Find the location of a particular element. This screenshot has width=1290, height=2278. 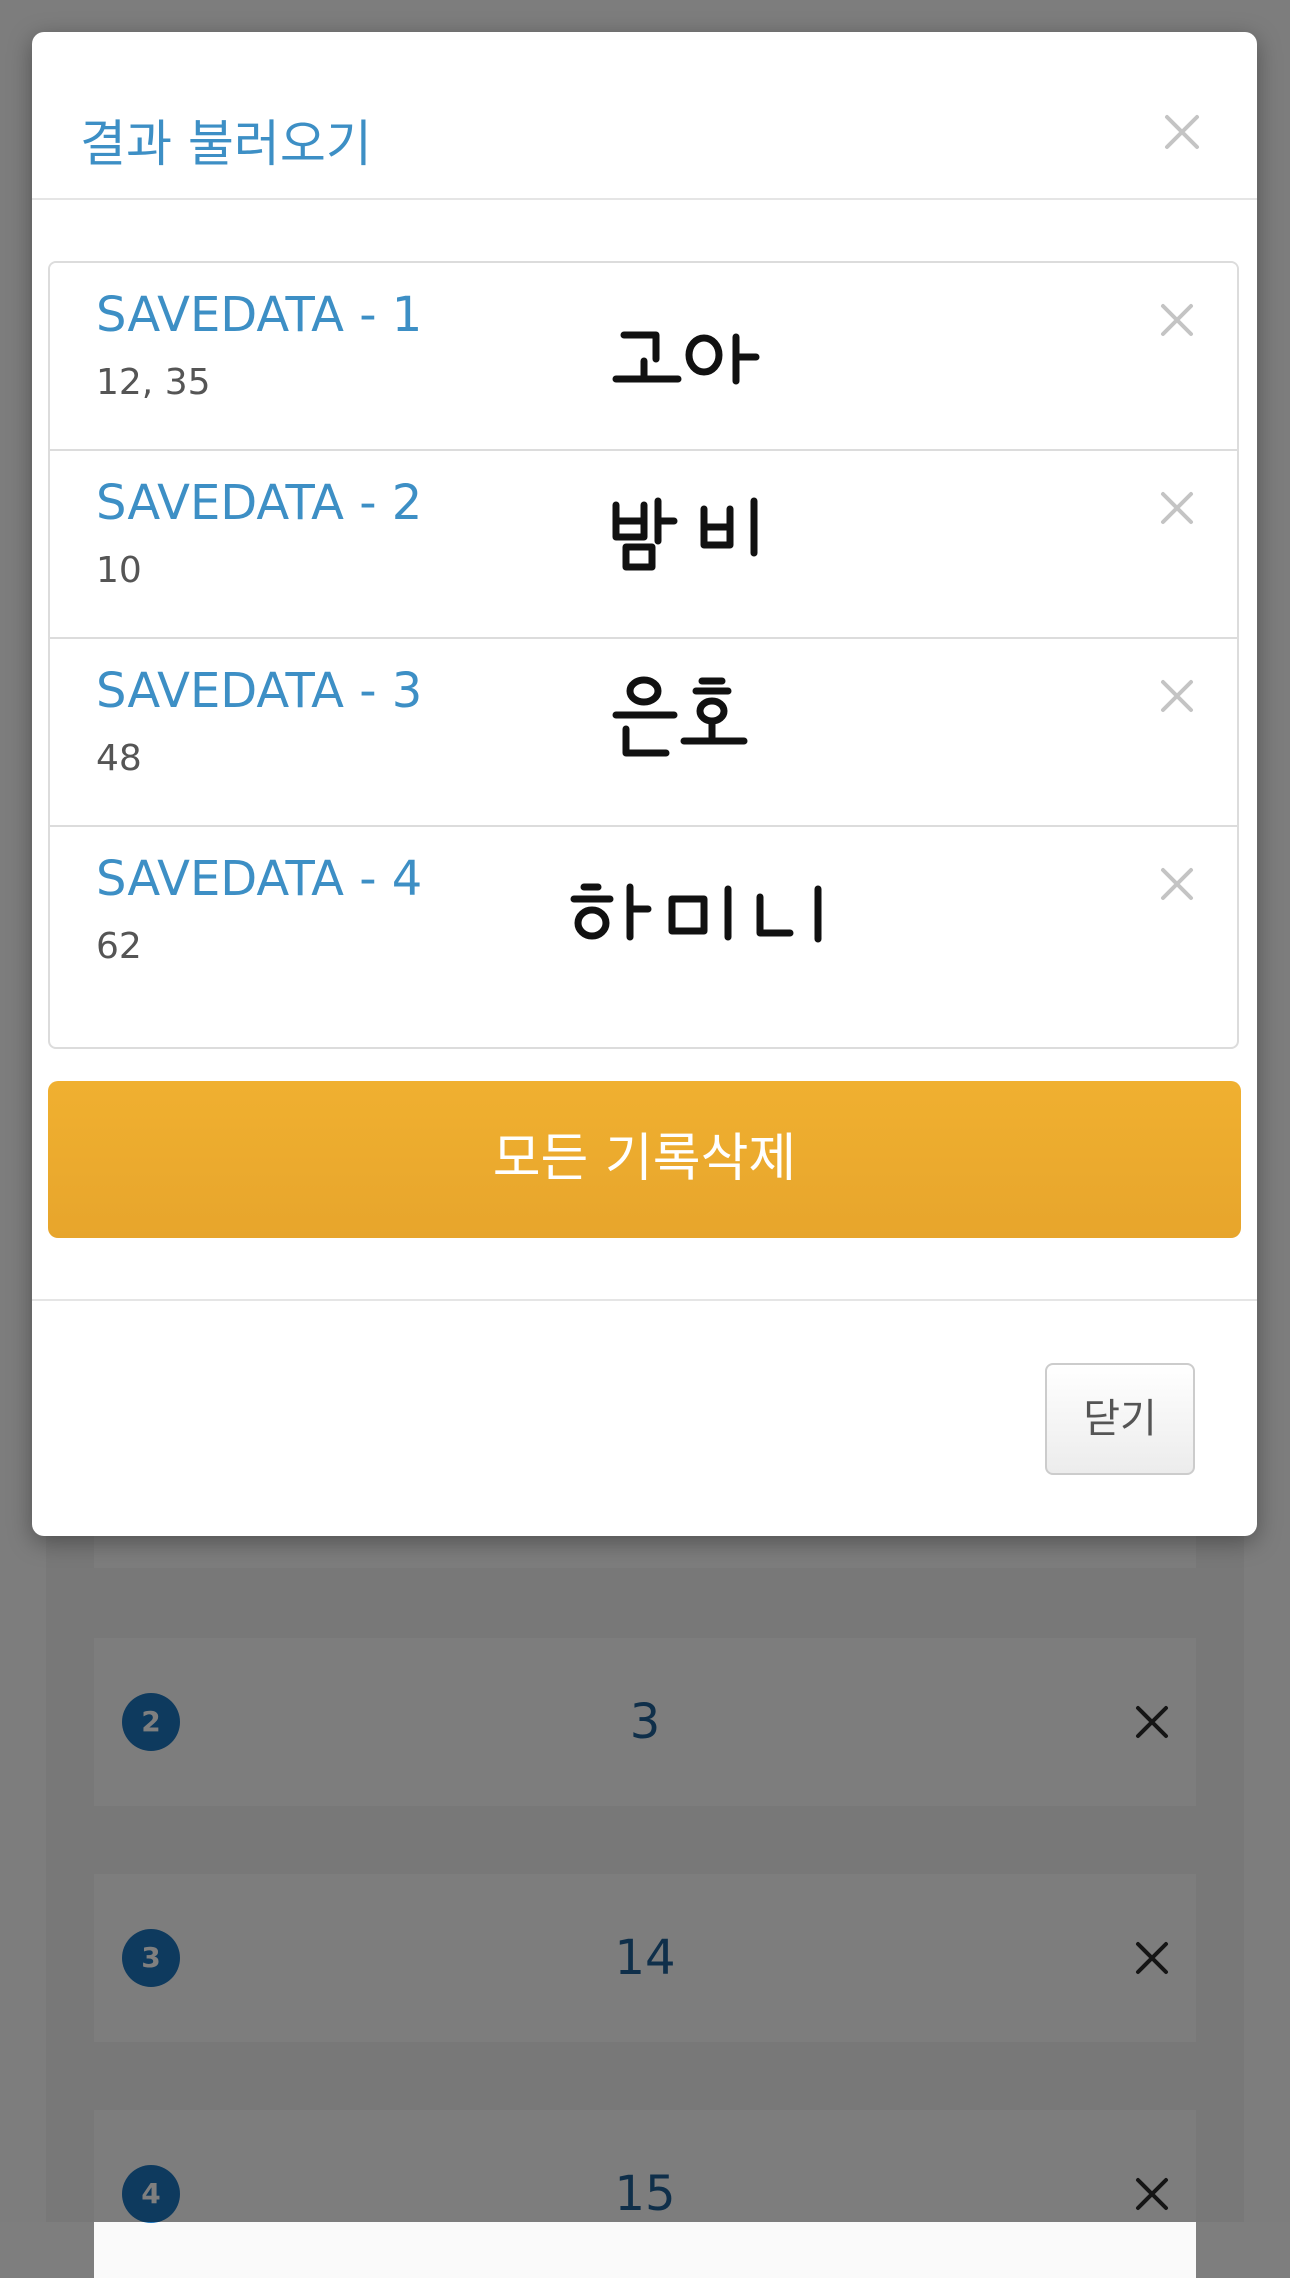

handwritten-note-bambi is located at coordinates (685, 534).